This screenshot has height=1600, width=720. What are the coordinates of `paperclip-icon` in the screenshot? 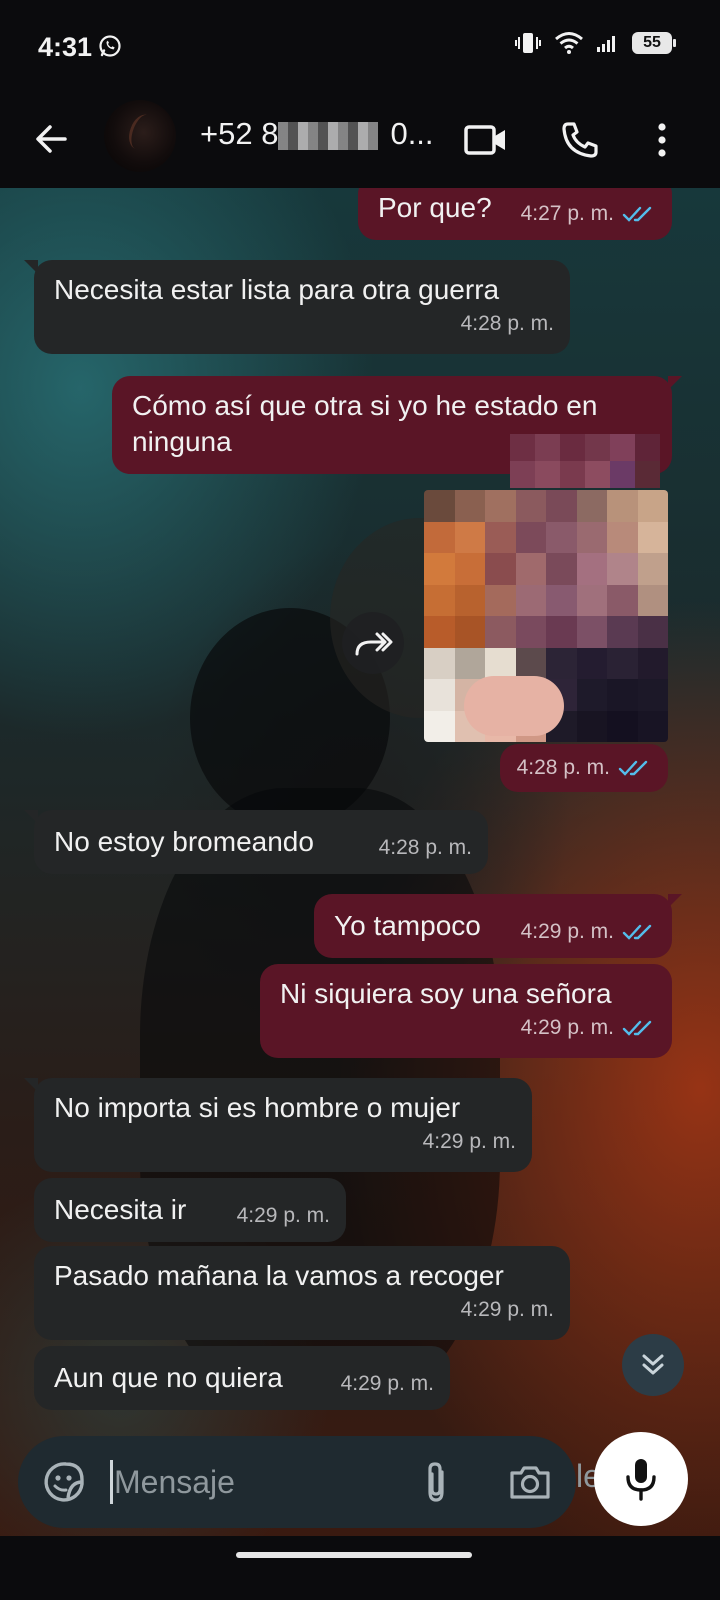 It's located at (436, 1482).